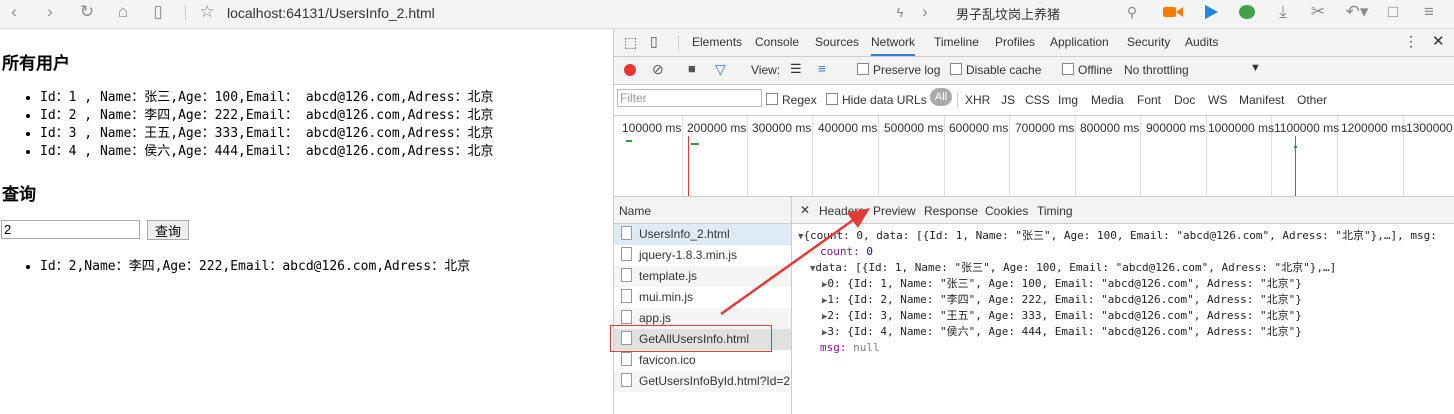 Image resolution: width=1454 pixels, height=414 pixels. I want to click on arrow-head, so click(858, 218).